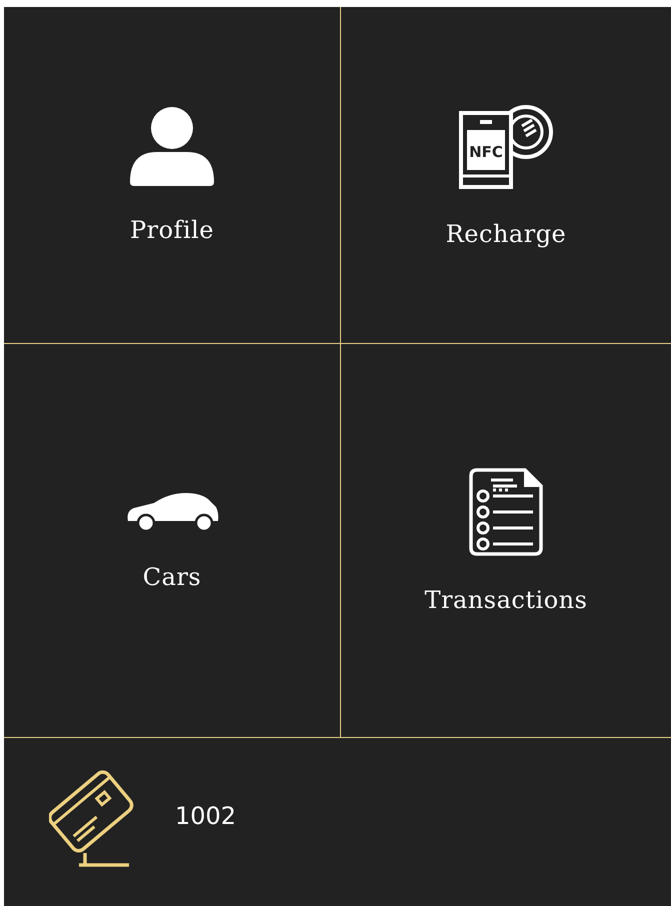 This screenshot has width=671, height=906. Describe the element at coordinates (205, 816) in the screenshot. I see `card-number: 1002` at that location.